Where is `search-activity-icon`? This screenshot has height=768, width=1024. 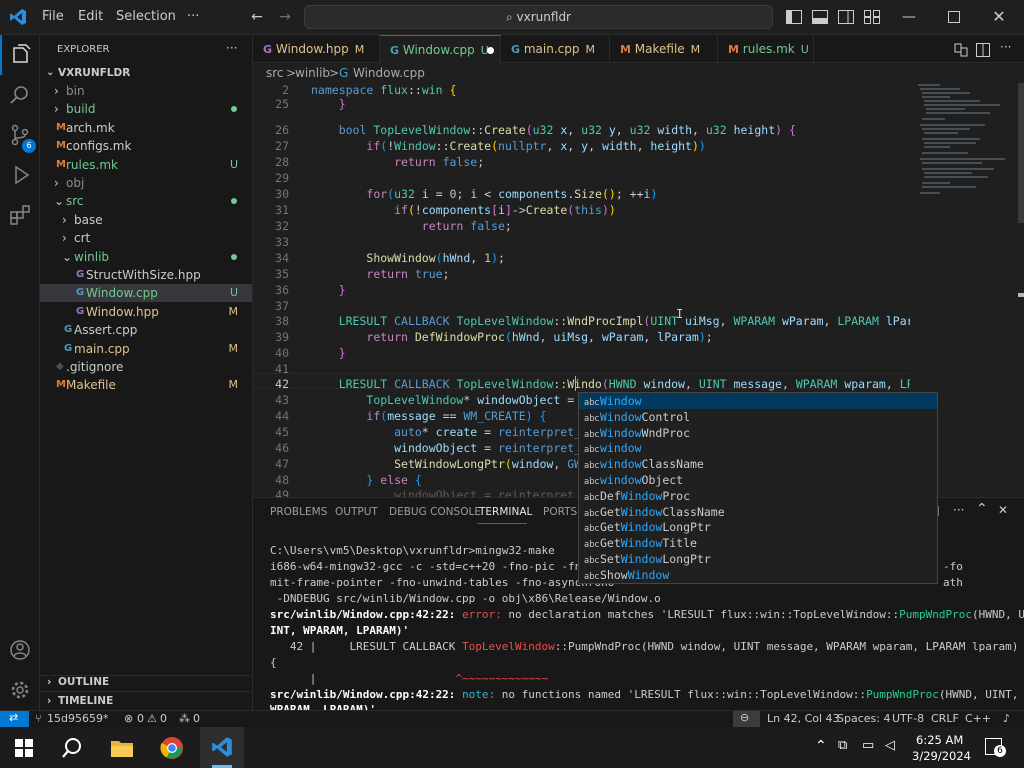
search-activity-icon is located at coordinates (20, 95).